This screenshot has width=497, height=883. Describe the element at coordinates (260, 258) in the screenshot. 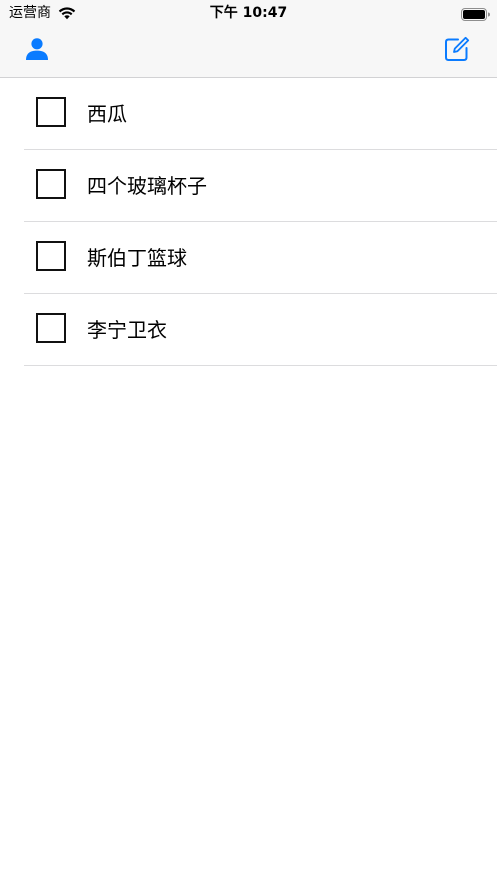

I see `list-item: 斯伯丁篮球` at that location.